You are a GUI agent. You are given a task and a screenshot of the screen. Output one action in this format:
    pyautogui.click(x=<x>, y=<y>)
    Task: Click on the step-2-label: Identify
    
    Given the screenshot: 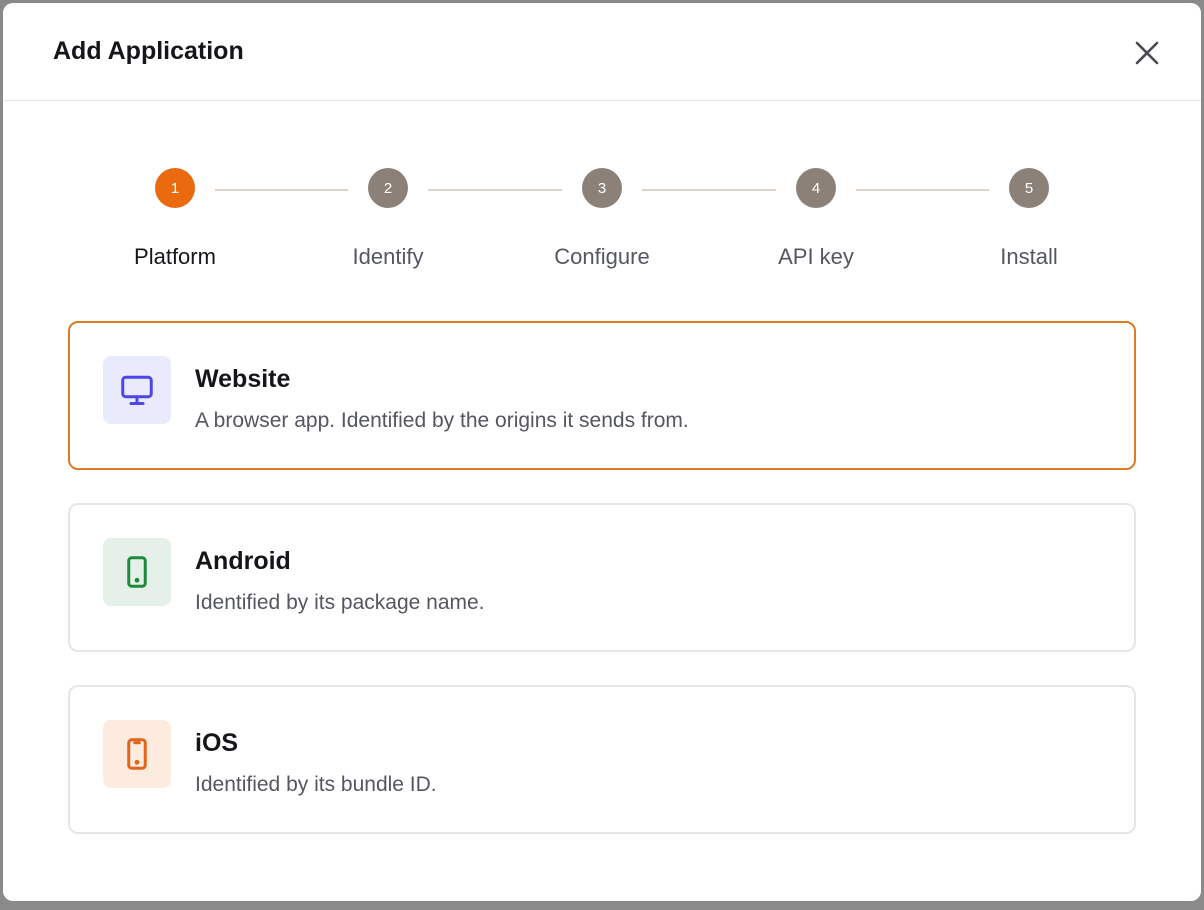 What is the action you would take?
    pyautogui.click(x=388, y=256)
    